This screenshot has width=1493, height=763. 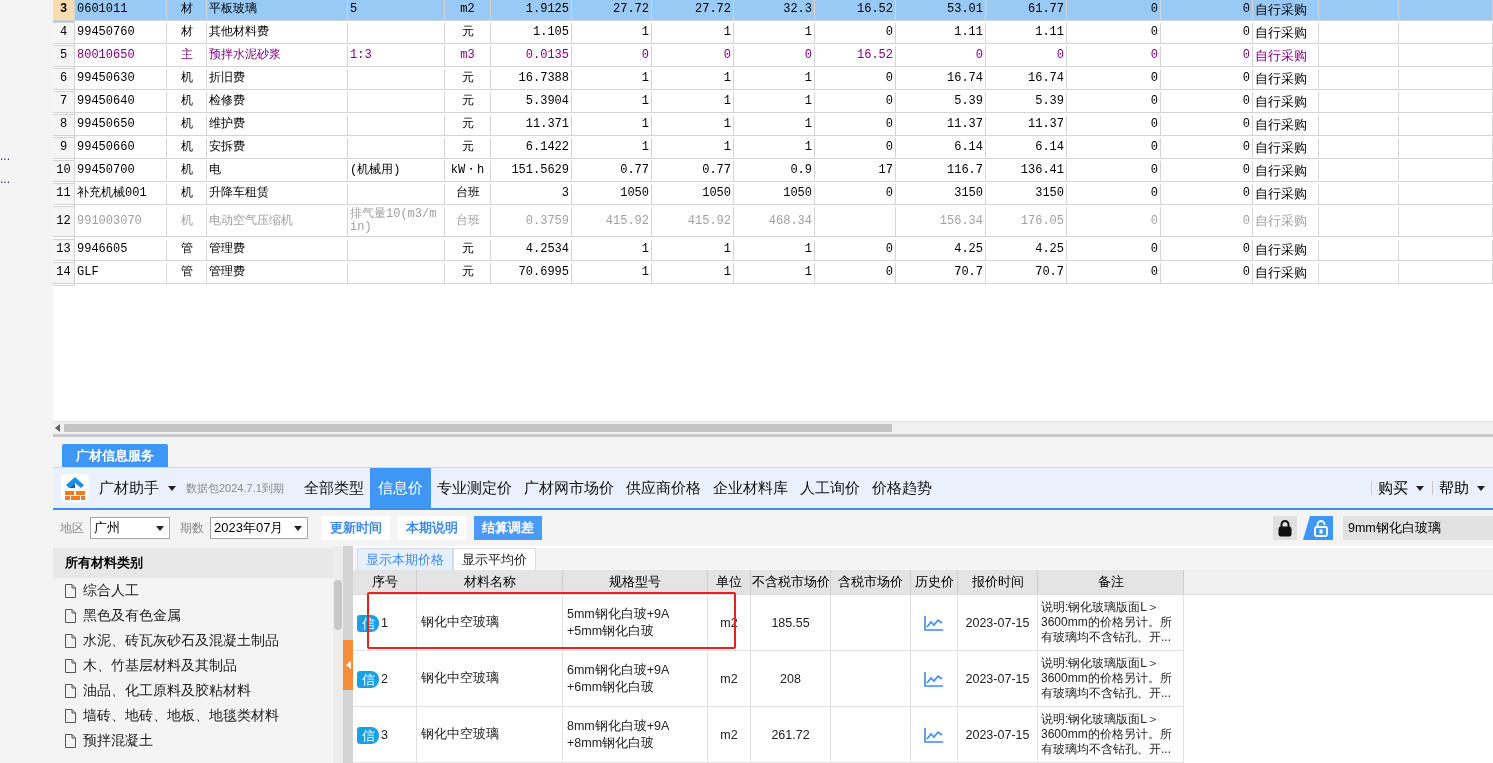 What do you see at coordinates (259, 528) in the screenshot?
I see `period-dropdown: 2023年07月` at bounding box center [259, 528].